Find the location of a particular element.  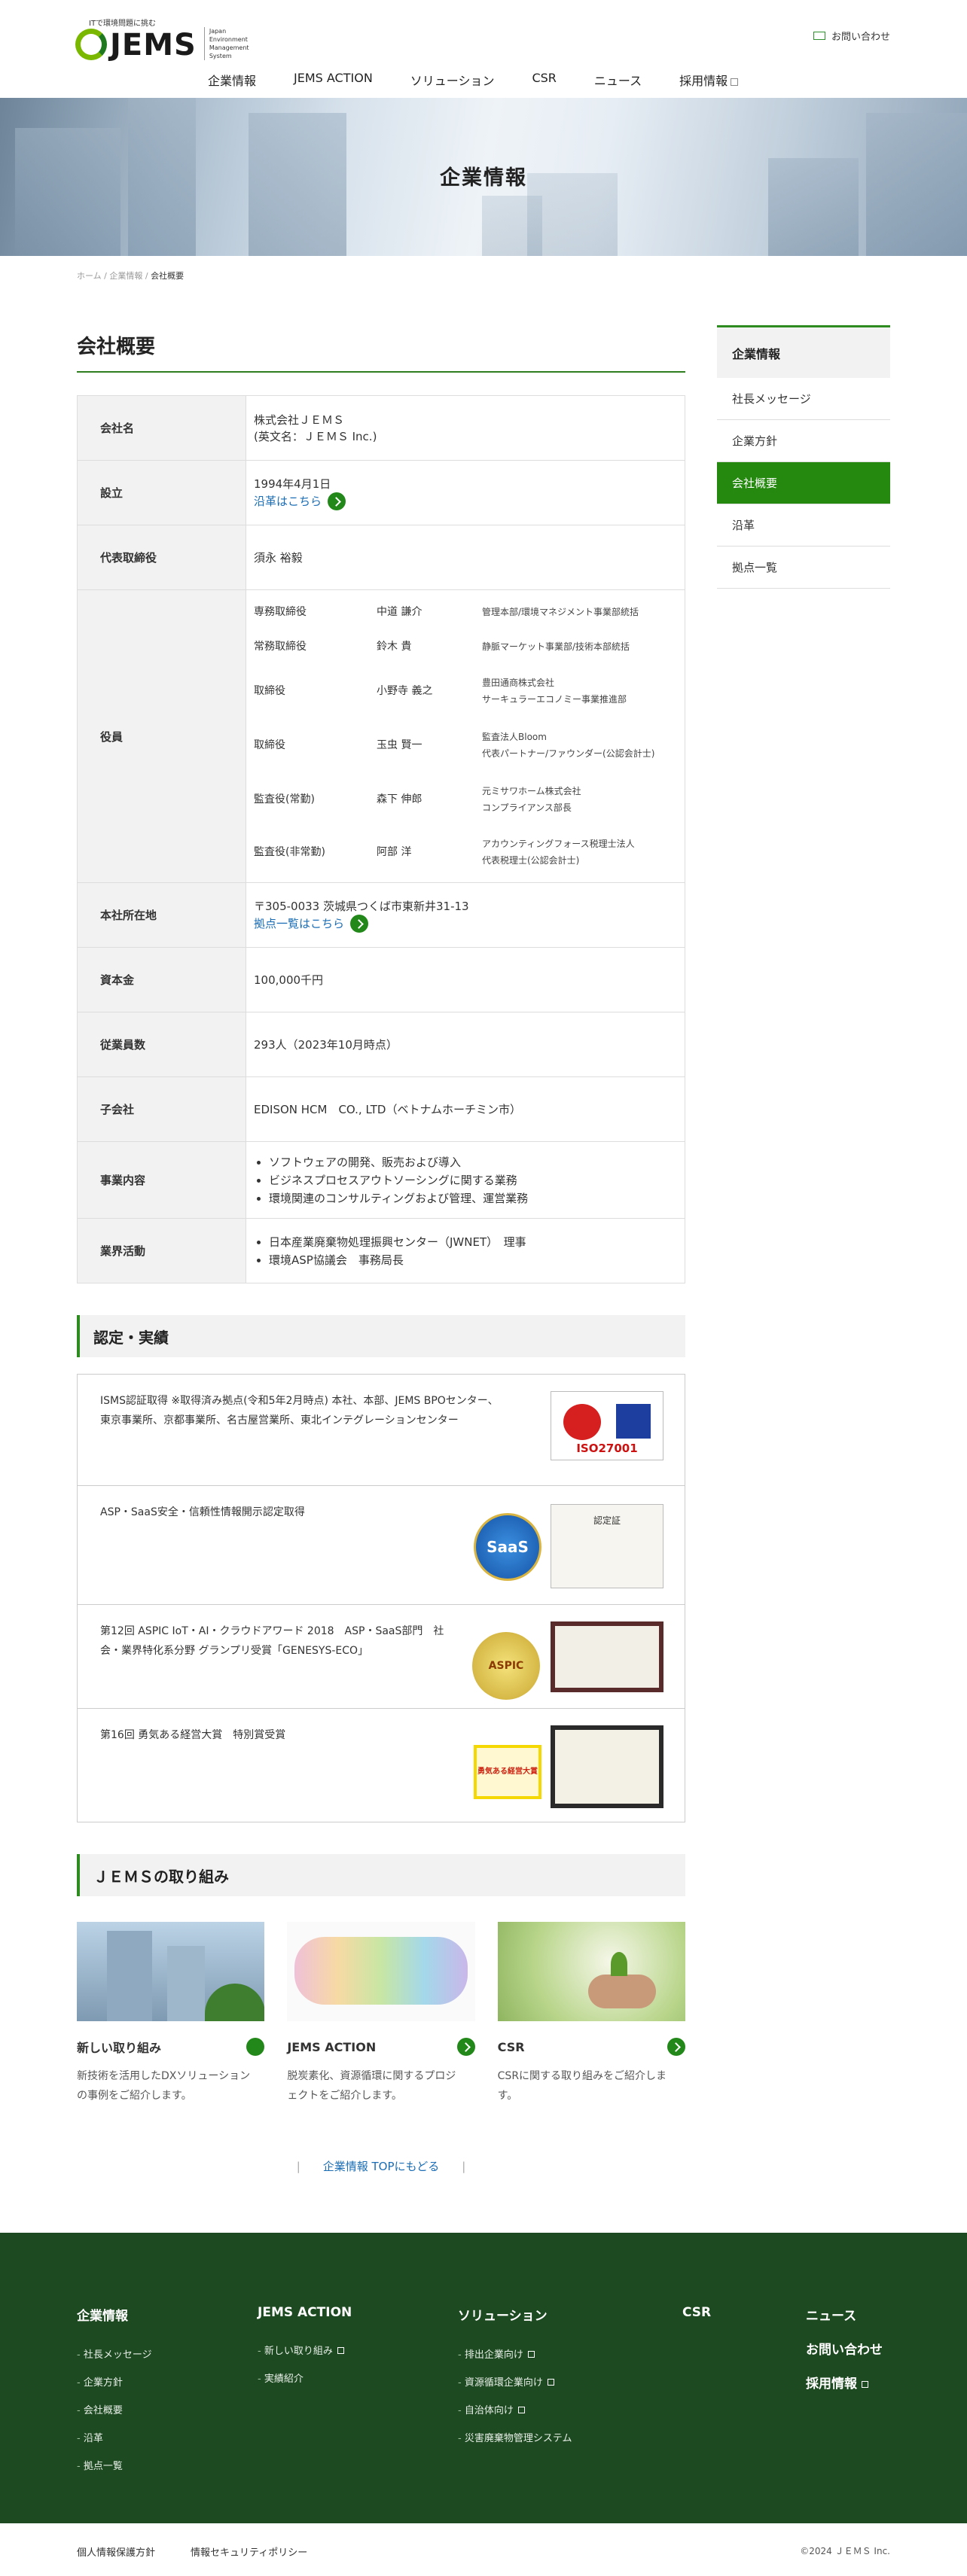

officer-role: 専務取締役 is located at coordinates (280, 612).